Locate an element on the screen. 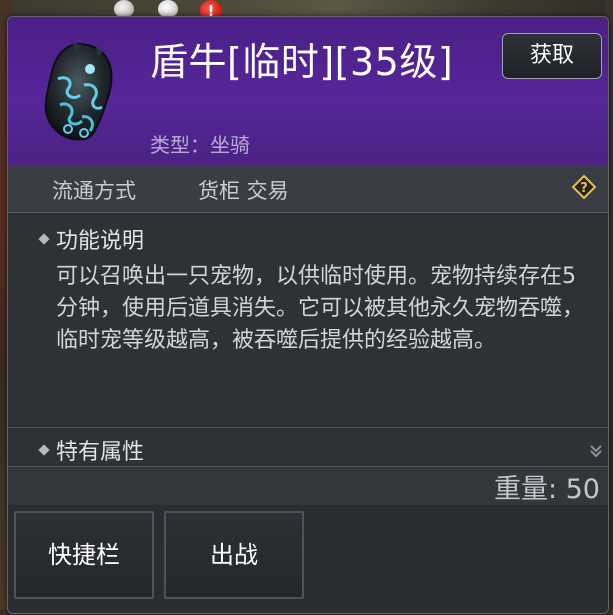 The height and width of the screenshot is (615, 613). trade-method-row: 流通方式 货柜 交易 ? is located at coordinates (308, 189).